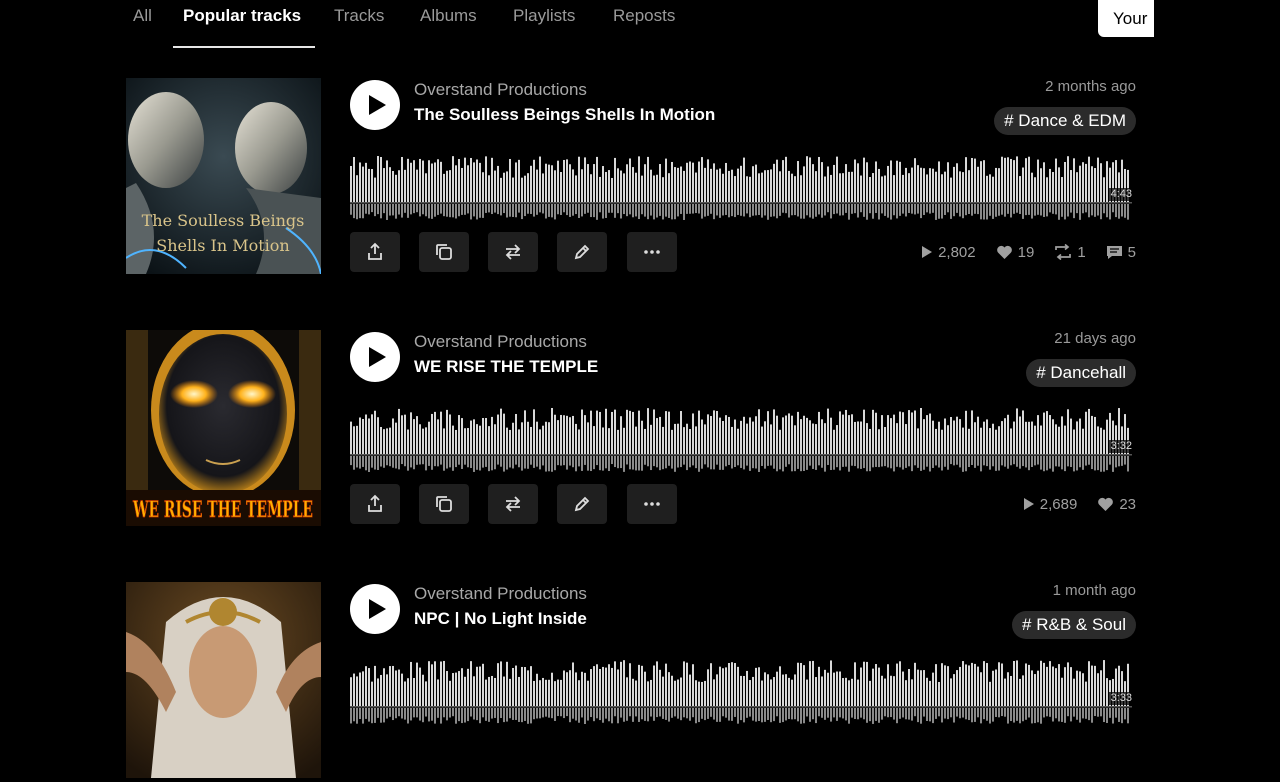  Describe the element at coordinates (1090, 86) in the screenshot. I see `track-date: 2 months ago` at that location.